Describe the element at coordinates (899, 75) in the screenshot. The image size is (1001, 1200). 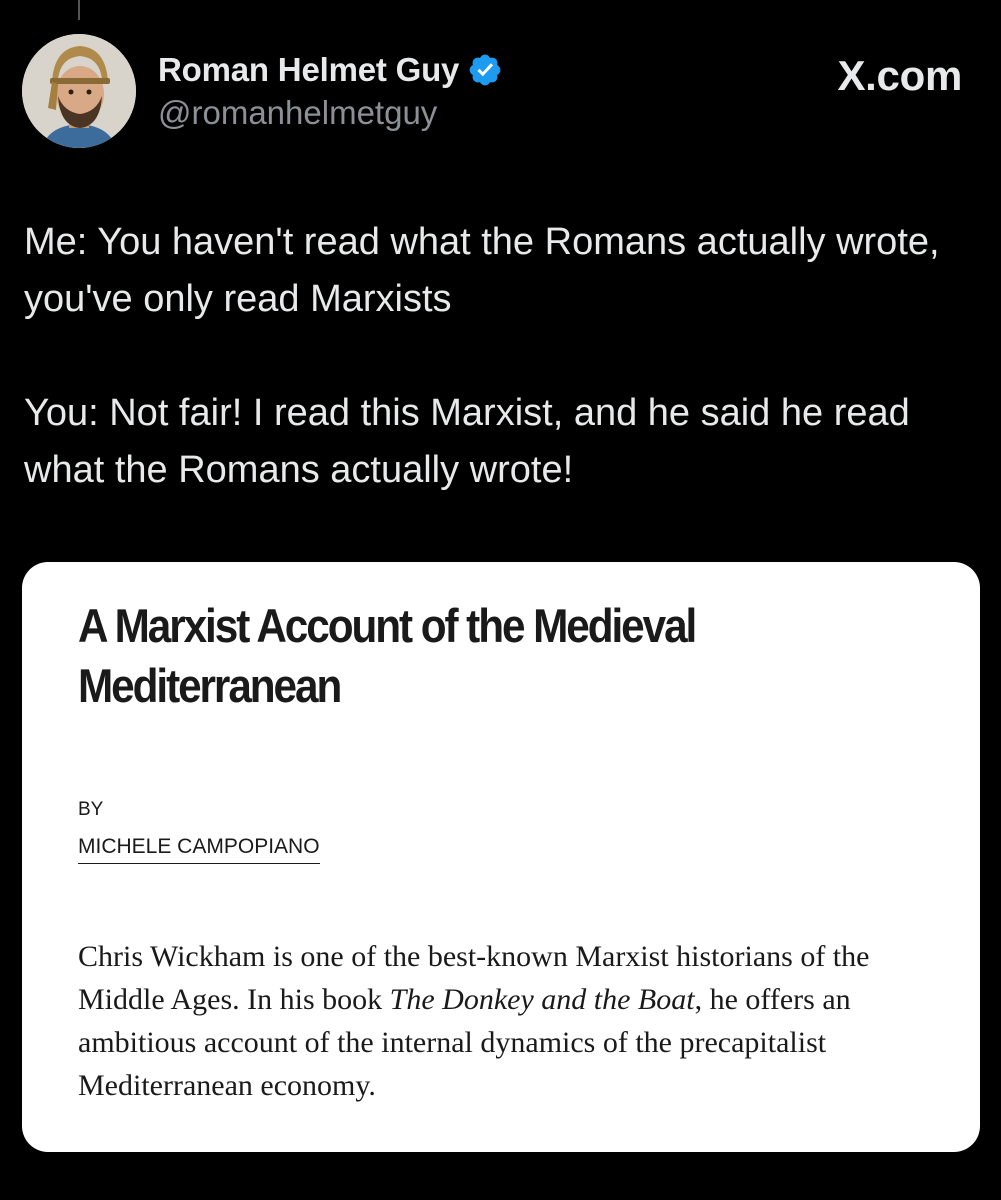
I see `site-label: X.com` at that location.